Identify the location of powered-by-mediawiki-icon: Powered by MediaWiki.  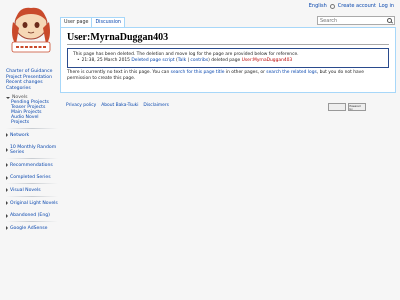
(357, 107).